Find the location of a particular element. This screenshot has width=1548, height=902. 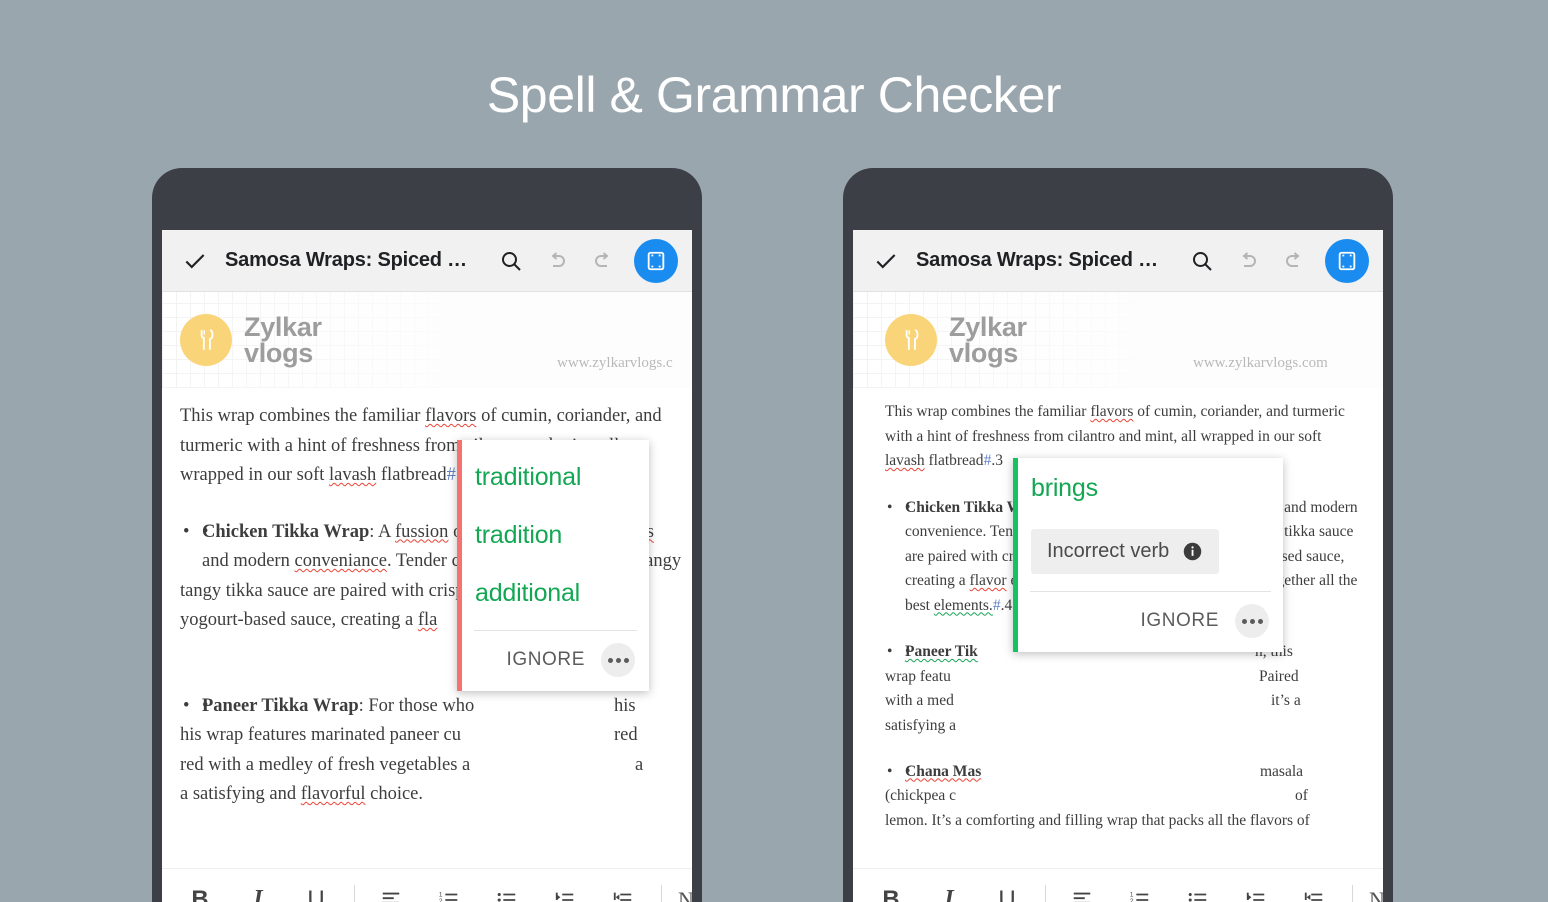

list-item-title: Paneer Tikka Wrap is located at coordinates (280, 705).